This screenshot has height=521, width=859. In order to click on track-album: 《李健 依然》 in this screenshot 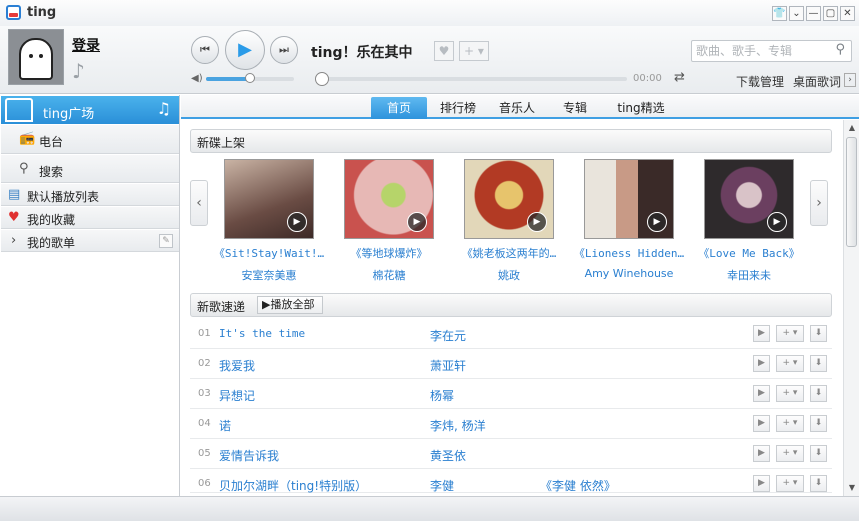, I will do `click(578, 485)`.